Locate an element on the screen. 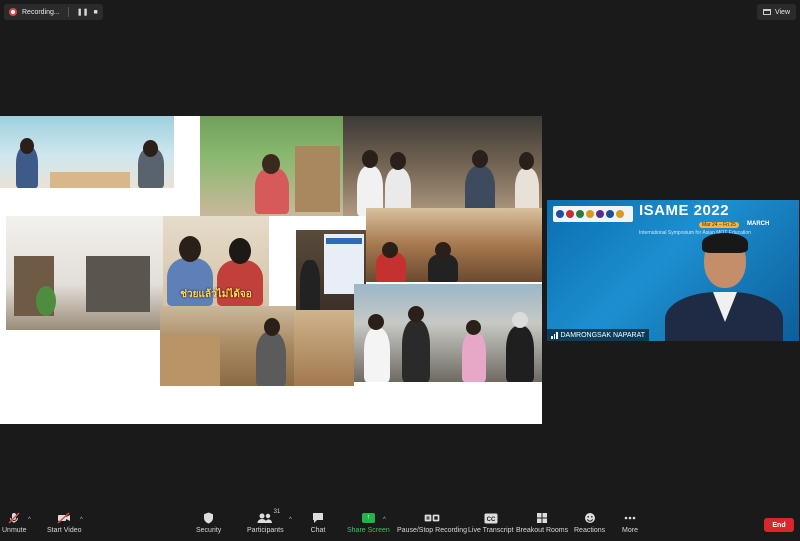 The height and width of the screenshot is (541, 800). sponsor-logos is located at coordinates (593, 214).